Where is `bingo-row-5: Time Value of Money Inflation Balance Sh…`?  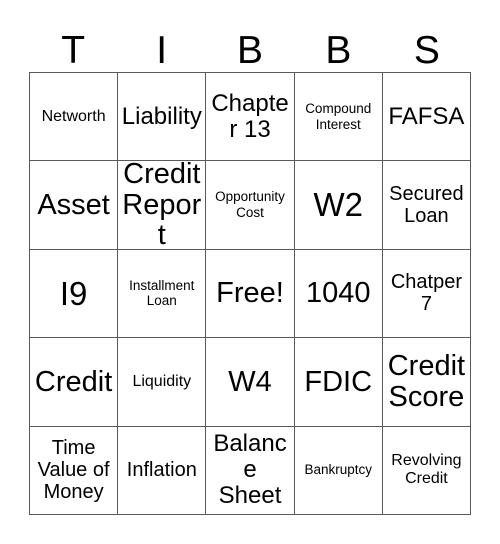 bingo-row-5: Time Value of Money Inflation Balance Sh… is located at coordinates (251, 470).